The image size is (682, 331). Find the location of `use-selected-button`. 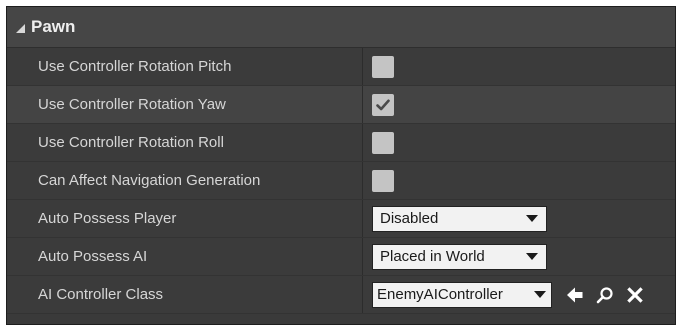

use-selected-button is located at coordinates (575, 295).